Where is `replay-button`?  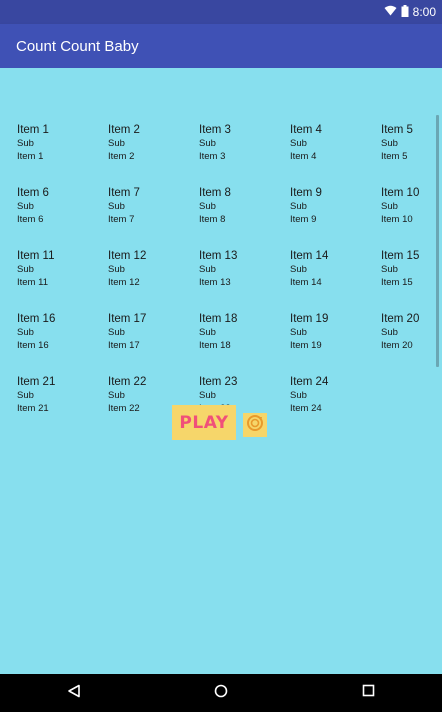
replay-button is located at coordinates (255, 425).